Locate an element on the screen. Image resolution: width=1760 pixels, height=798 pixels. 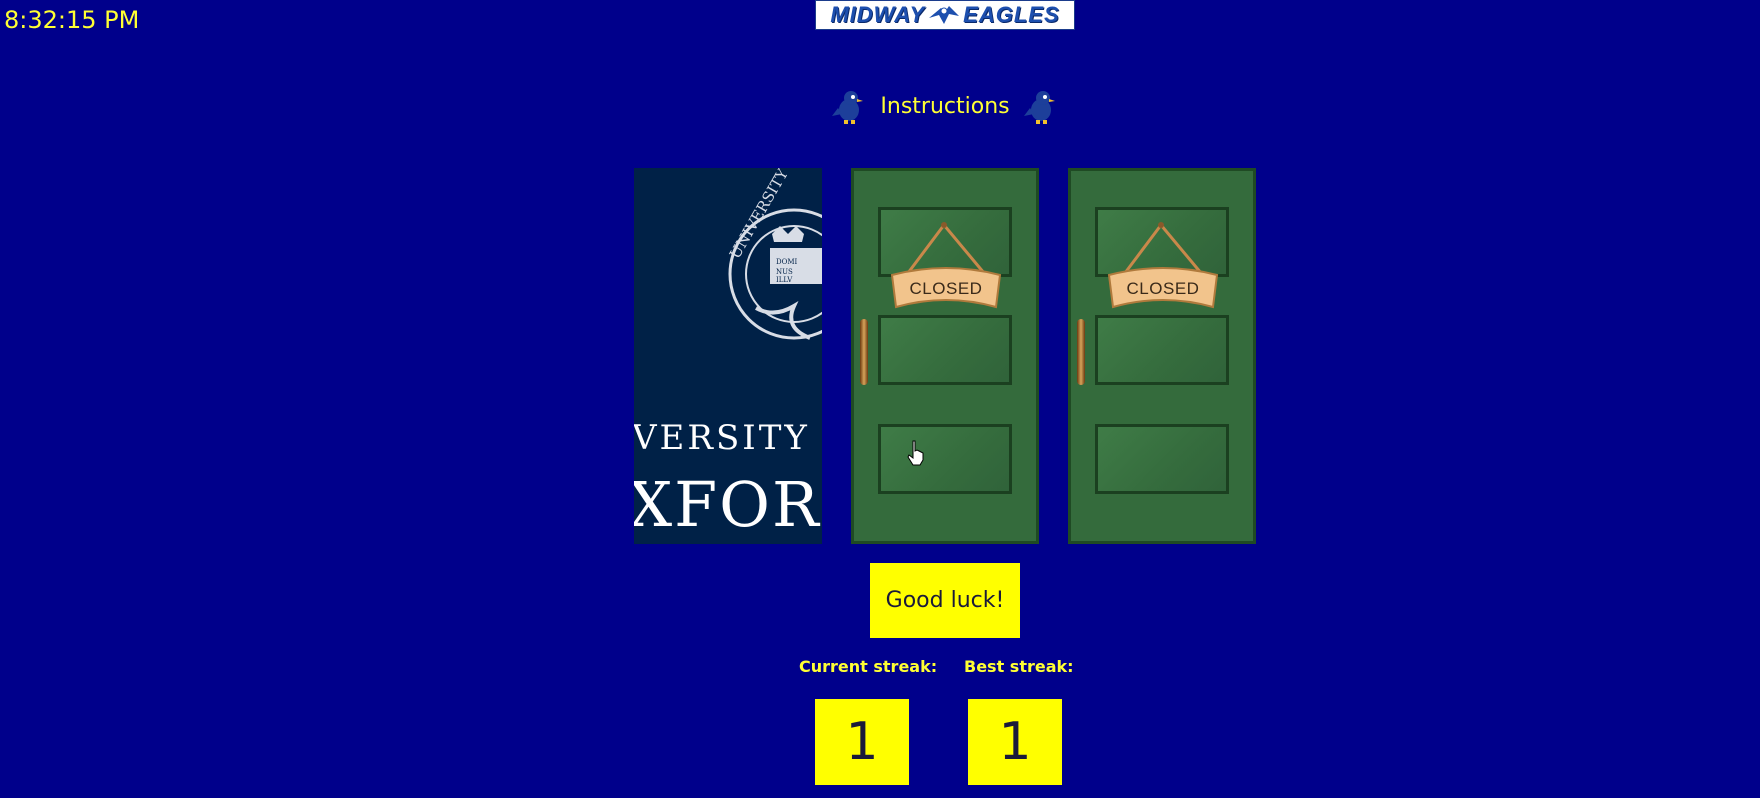
svg-text: NUS is located at coordinates (784, 272).